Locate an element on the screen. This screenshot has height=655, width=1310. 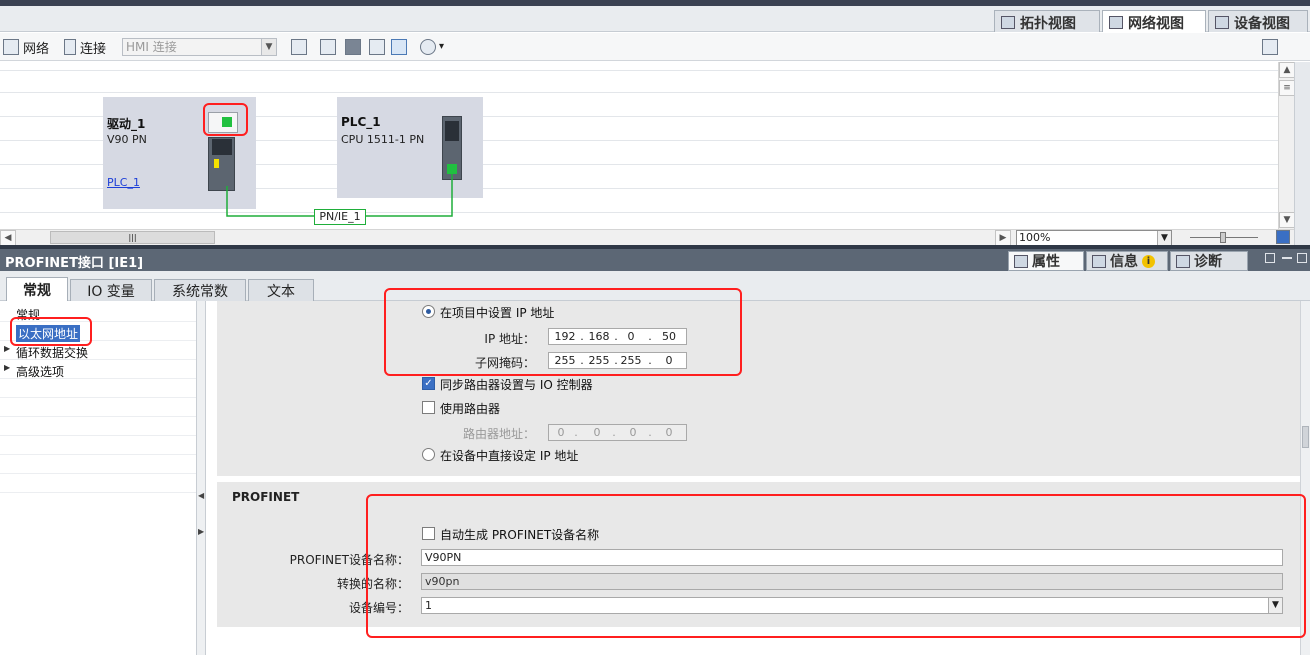
zoom-icon is located at coordinates (428, 47).